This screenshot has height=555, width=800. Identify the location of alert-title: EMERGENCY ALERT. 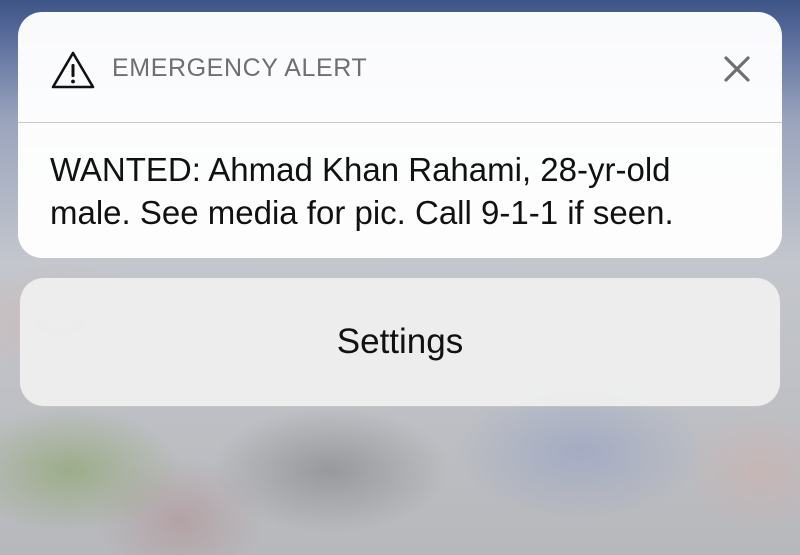
(240, 68).